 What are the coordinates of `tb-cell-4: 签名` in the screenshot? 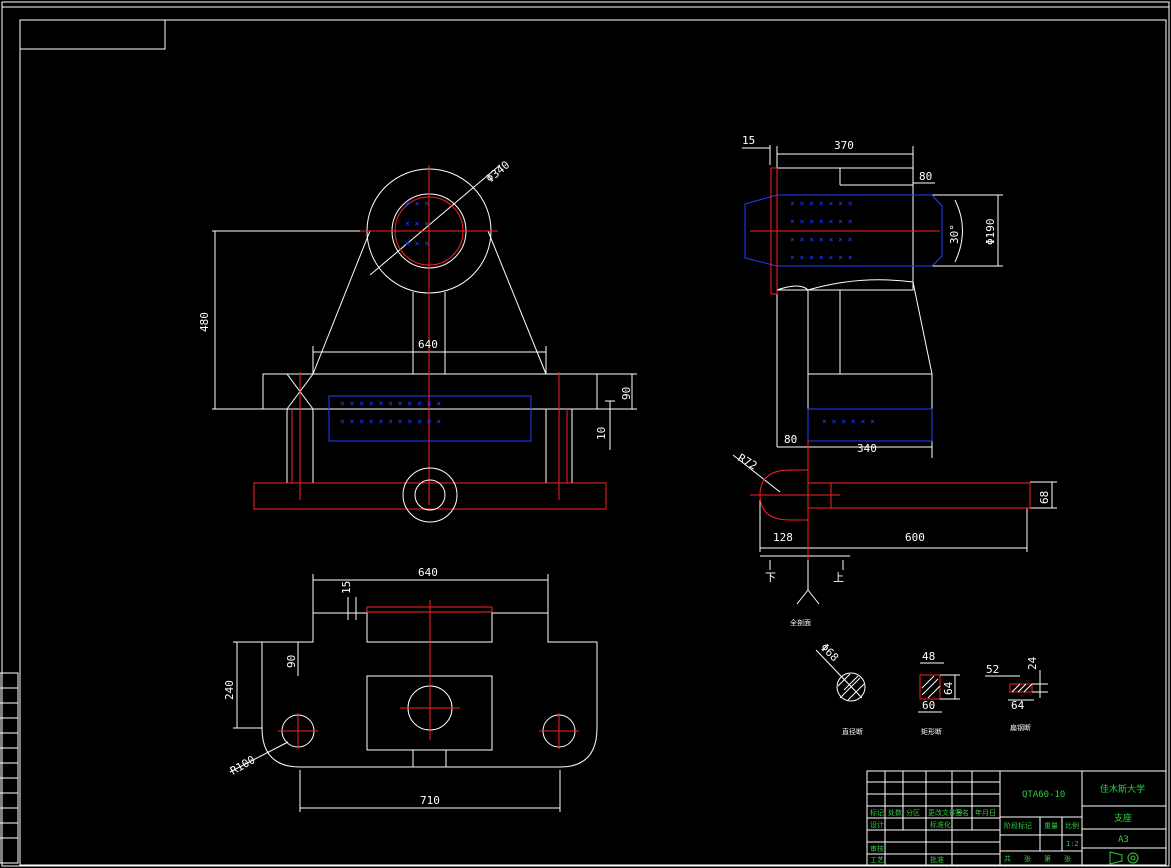 It's located at (962, 812).